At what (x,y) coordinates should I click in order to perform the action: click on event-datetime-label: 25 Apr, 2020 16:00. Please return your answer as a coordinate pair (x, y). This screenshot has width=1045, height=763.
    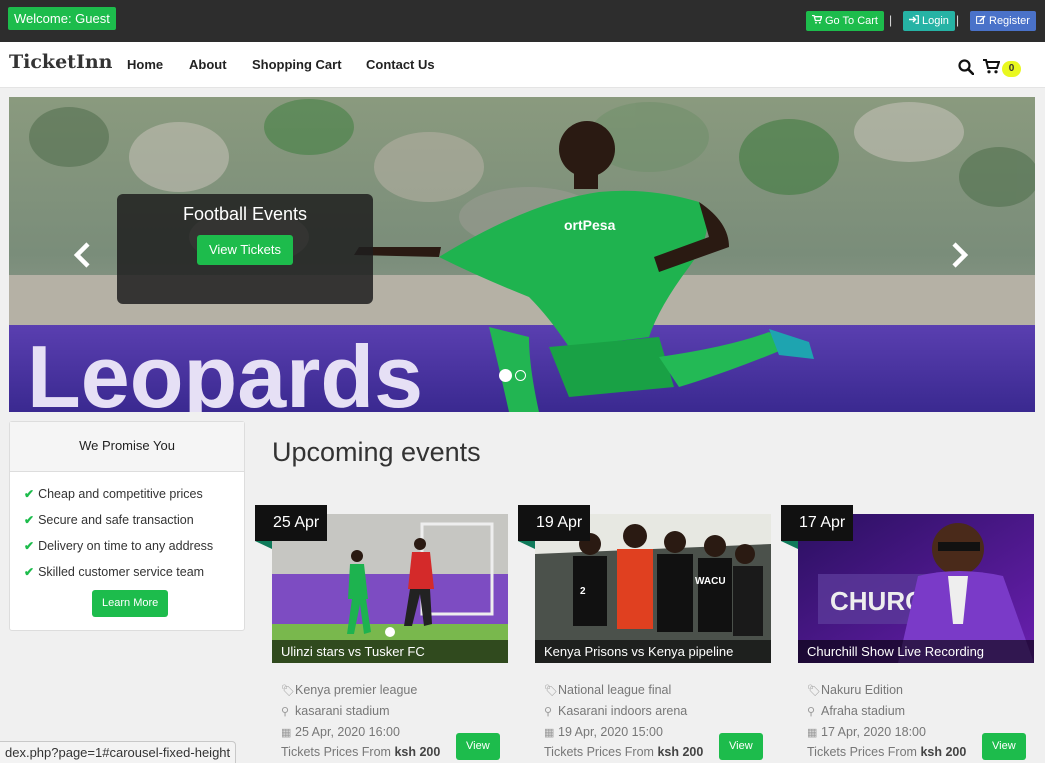
    Looking at the image, I should click on (347, 732).